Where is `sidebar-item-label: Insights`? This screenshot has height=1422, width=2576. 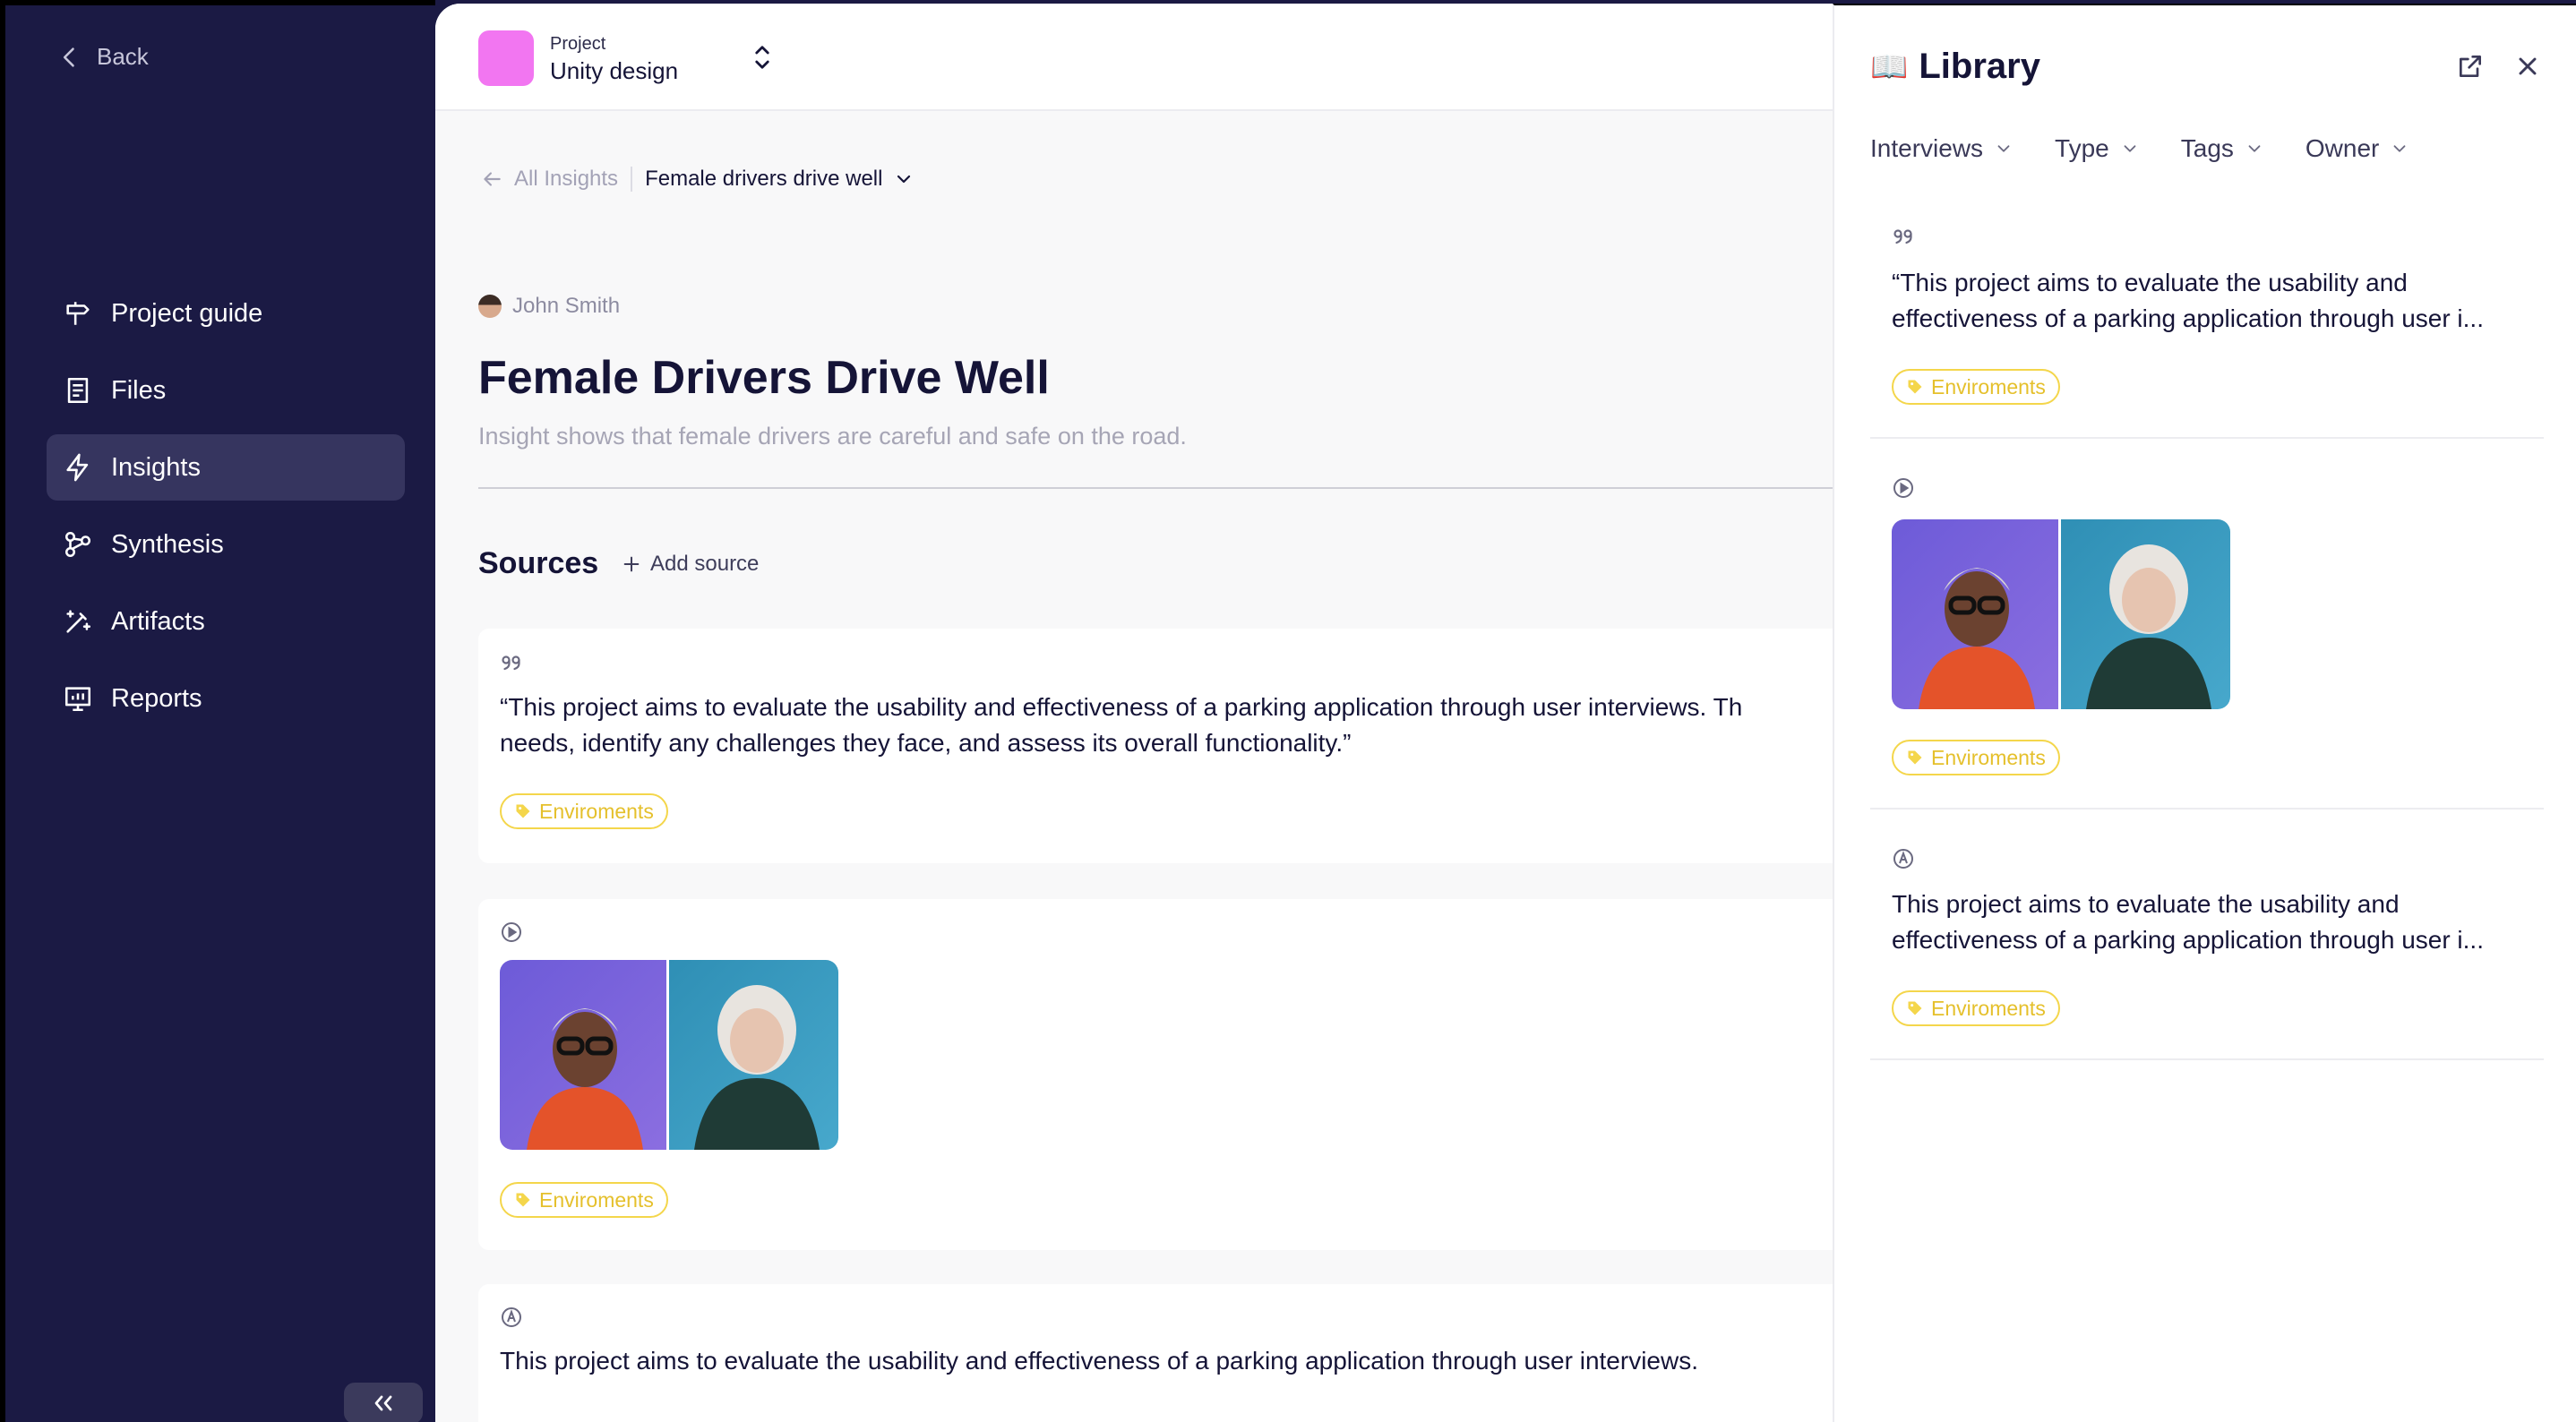
sidebar-item-label: Insights is located at coordinates (156, 467).